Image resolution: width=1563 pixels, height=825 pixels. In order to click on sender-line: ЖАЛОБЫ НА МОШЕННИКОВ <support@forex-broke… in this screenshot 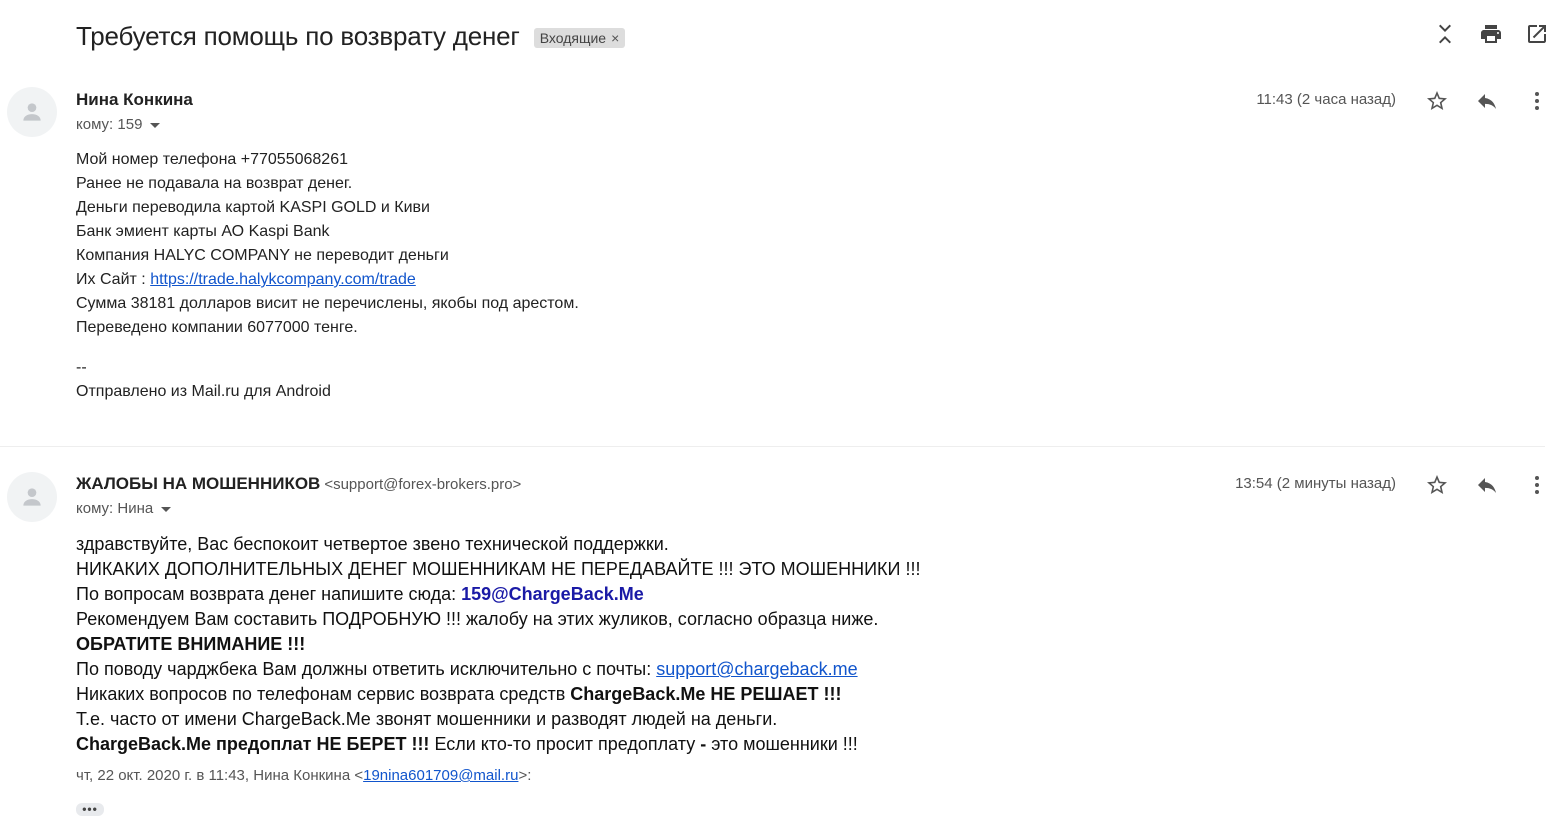, I will do `click(298, 484)`.